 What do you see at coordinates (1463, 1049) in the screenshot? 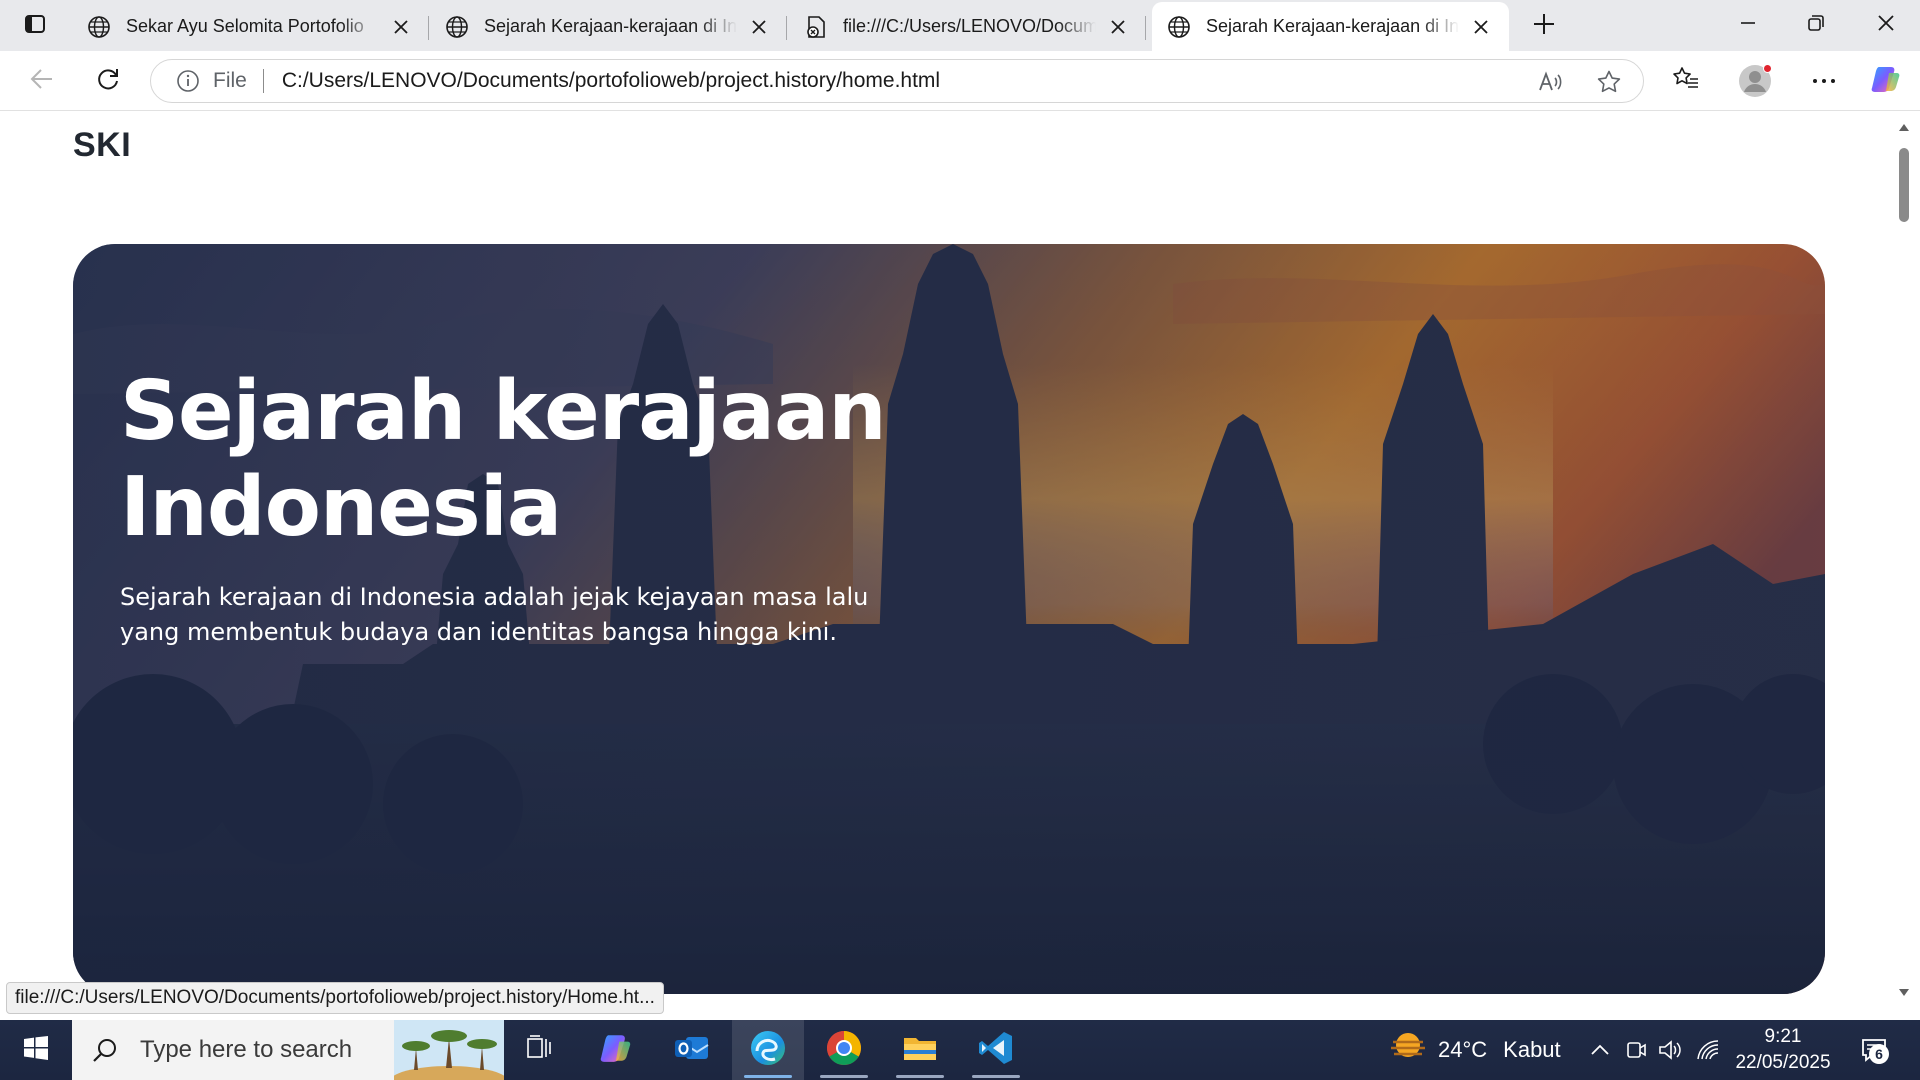
I see `weather-temperature: 24°C` at bounding box center [1463, 1049].